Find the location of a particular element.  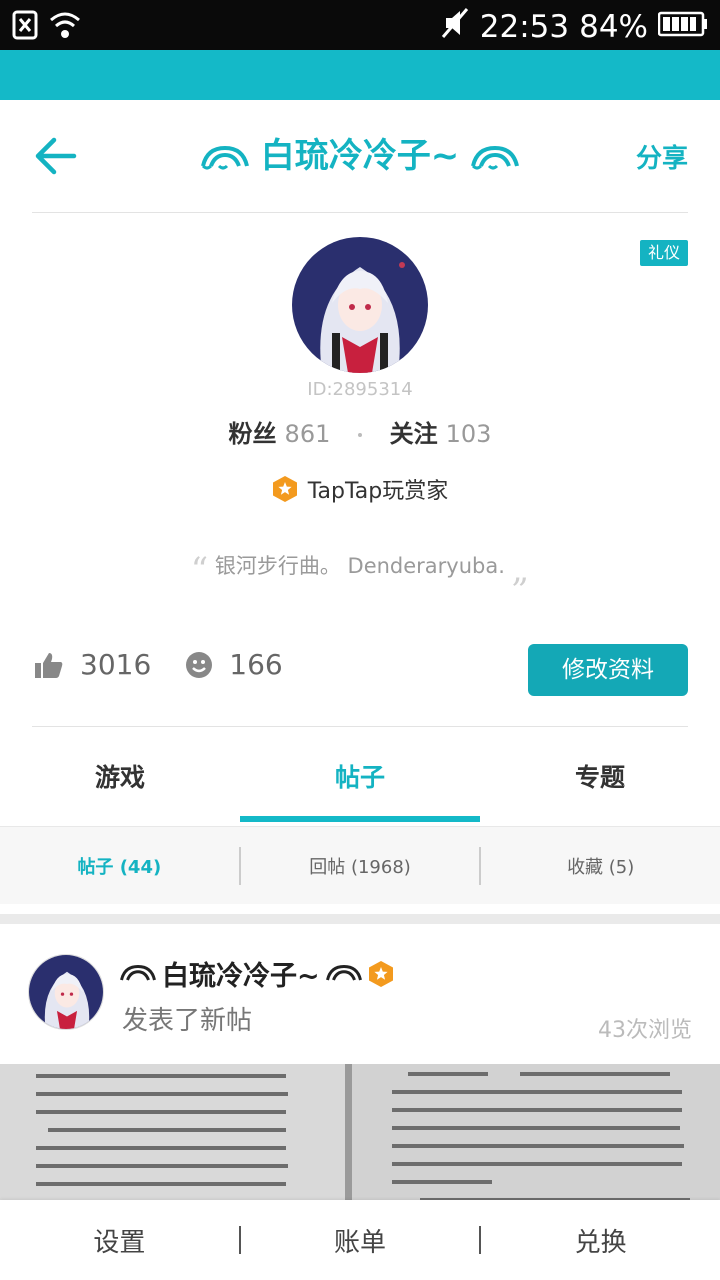

header-band is located at coordinates (360, 75).